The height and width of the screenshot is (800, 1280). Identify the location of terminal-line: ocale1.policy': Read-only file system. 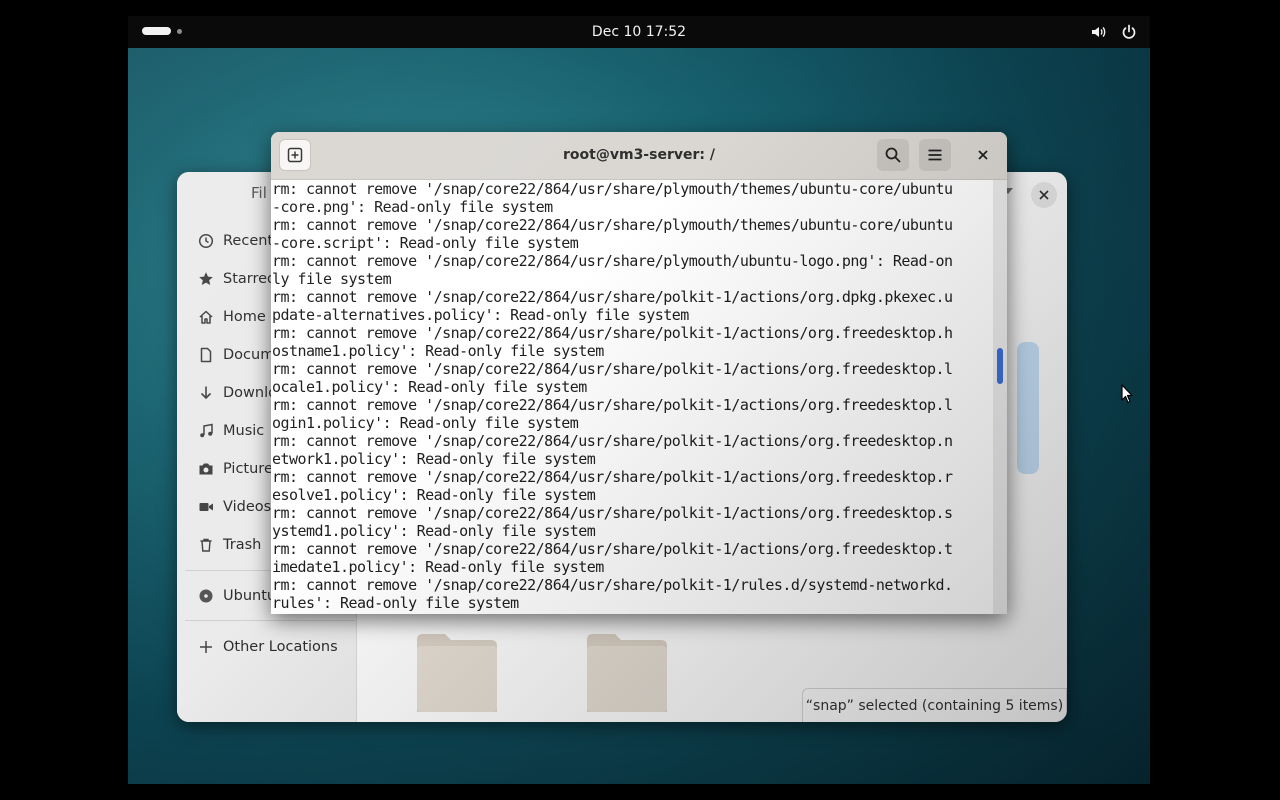
(429, 387).